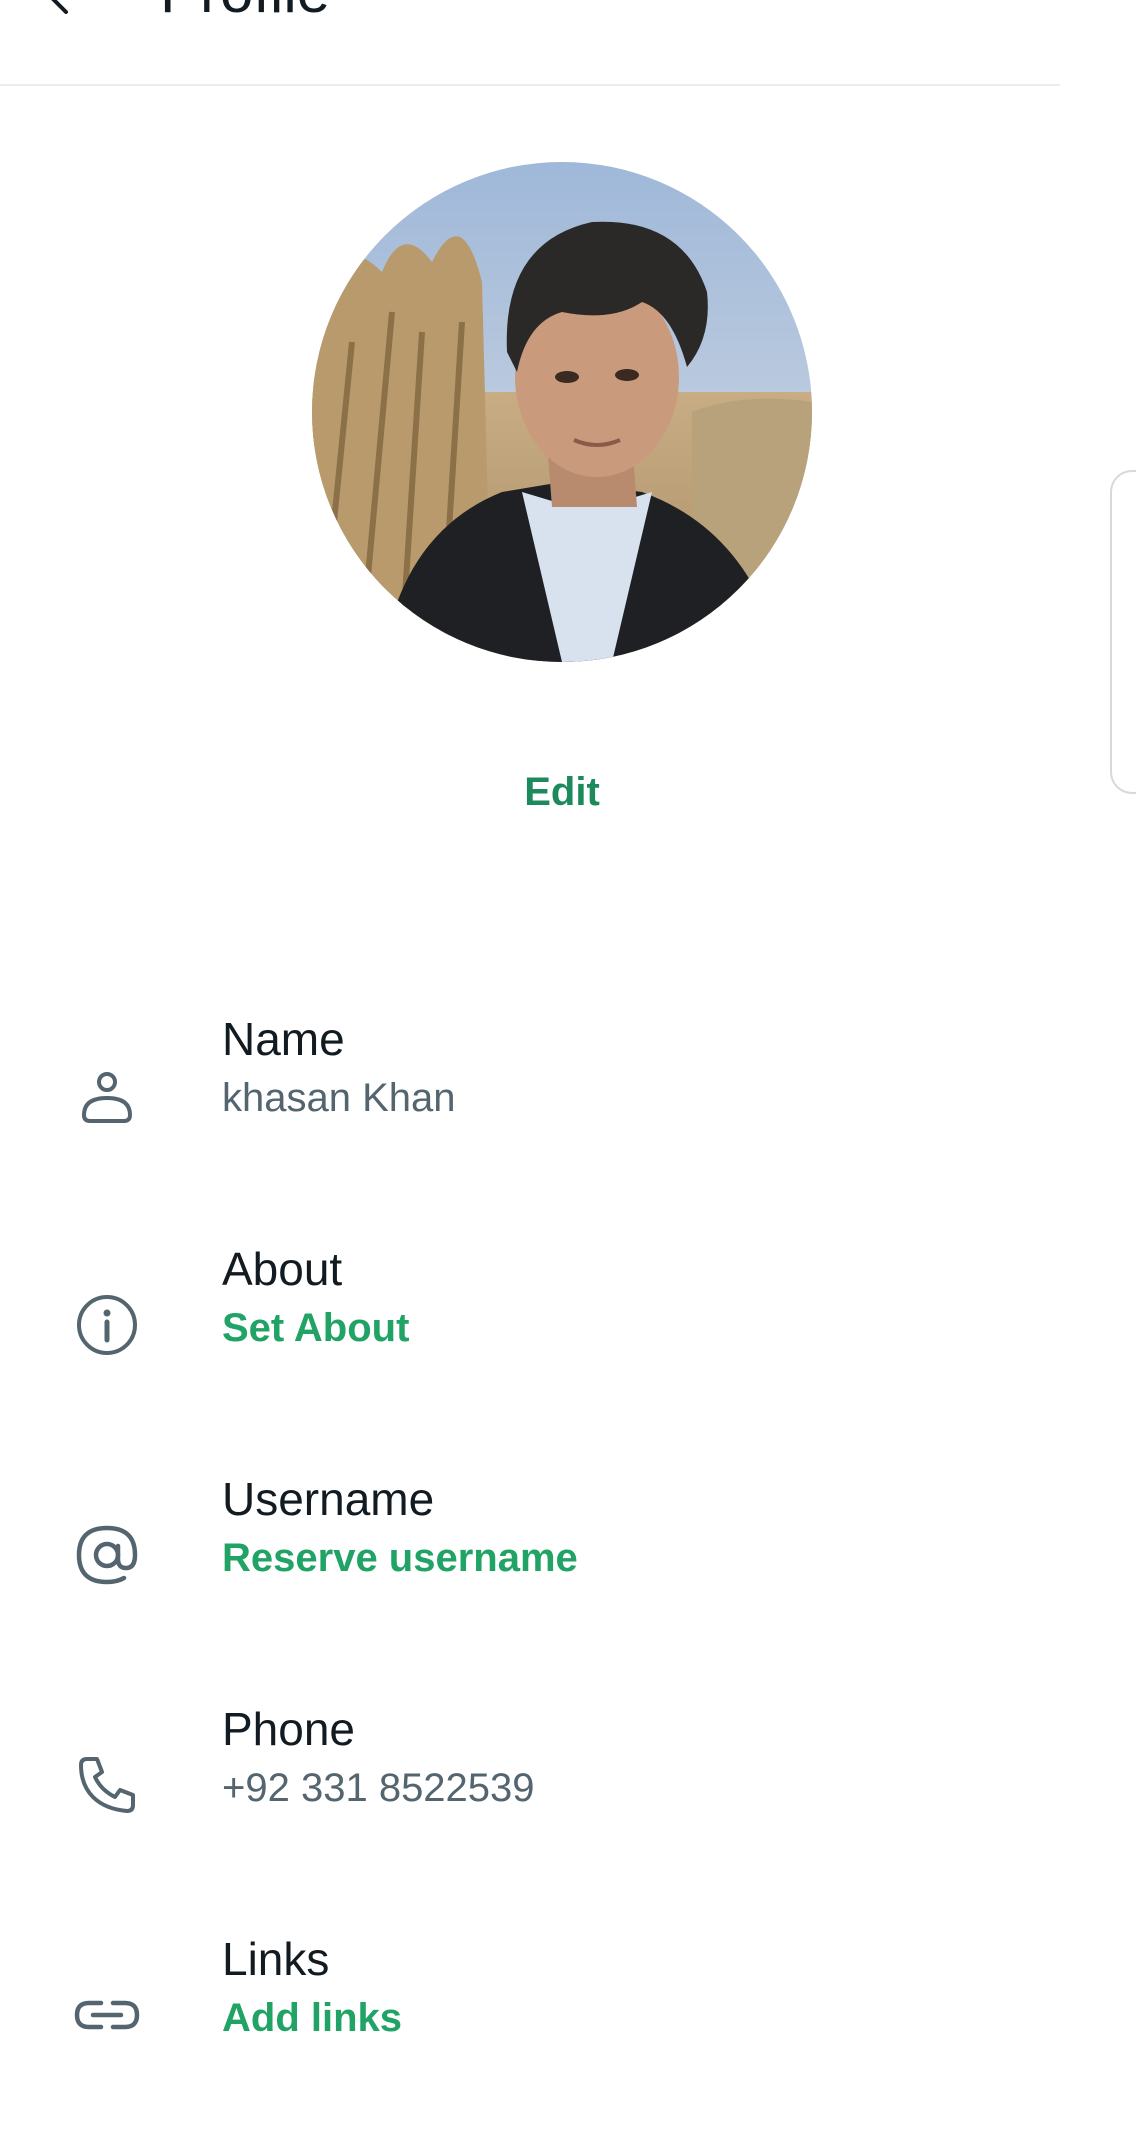 This screenshot has height=2132, width=1136. I want to click on page-title: Profile, so click(245, 14).